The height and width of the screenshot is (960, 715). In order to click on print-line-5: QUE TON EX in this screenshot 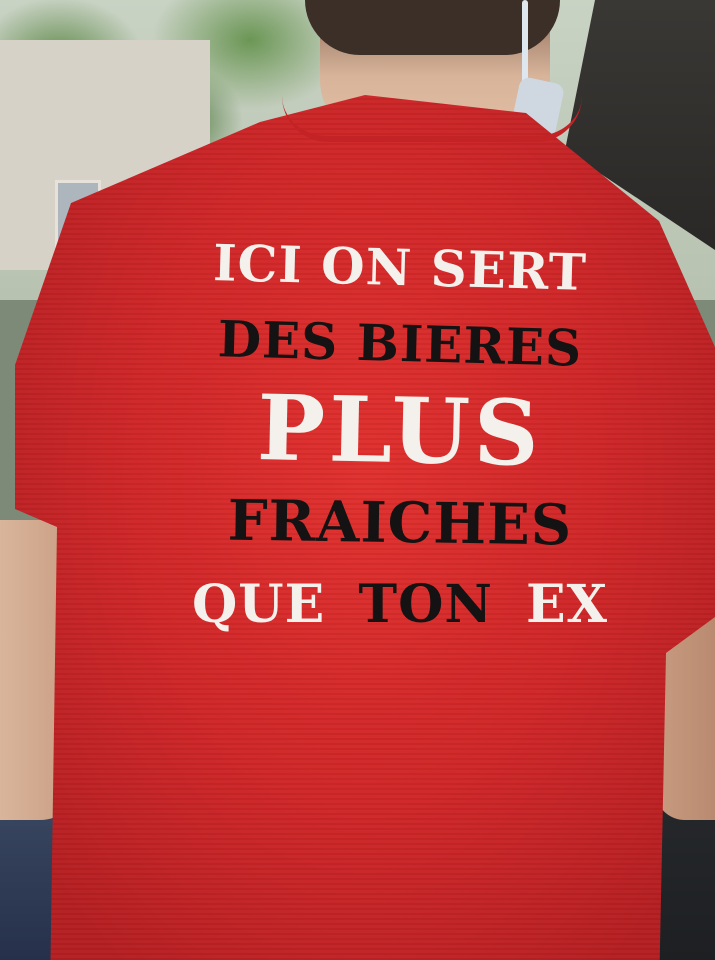, I will do `click(400, 604)`.